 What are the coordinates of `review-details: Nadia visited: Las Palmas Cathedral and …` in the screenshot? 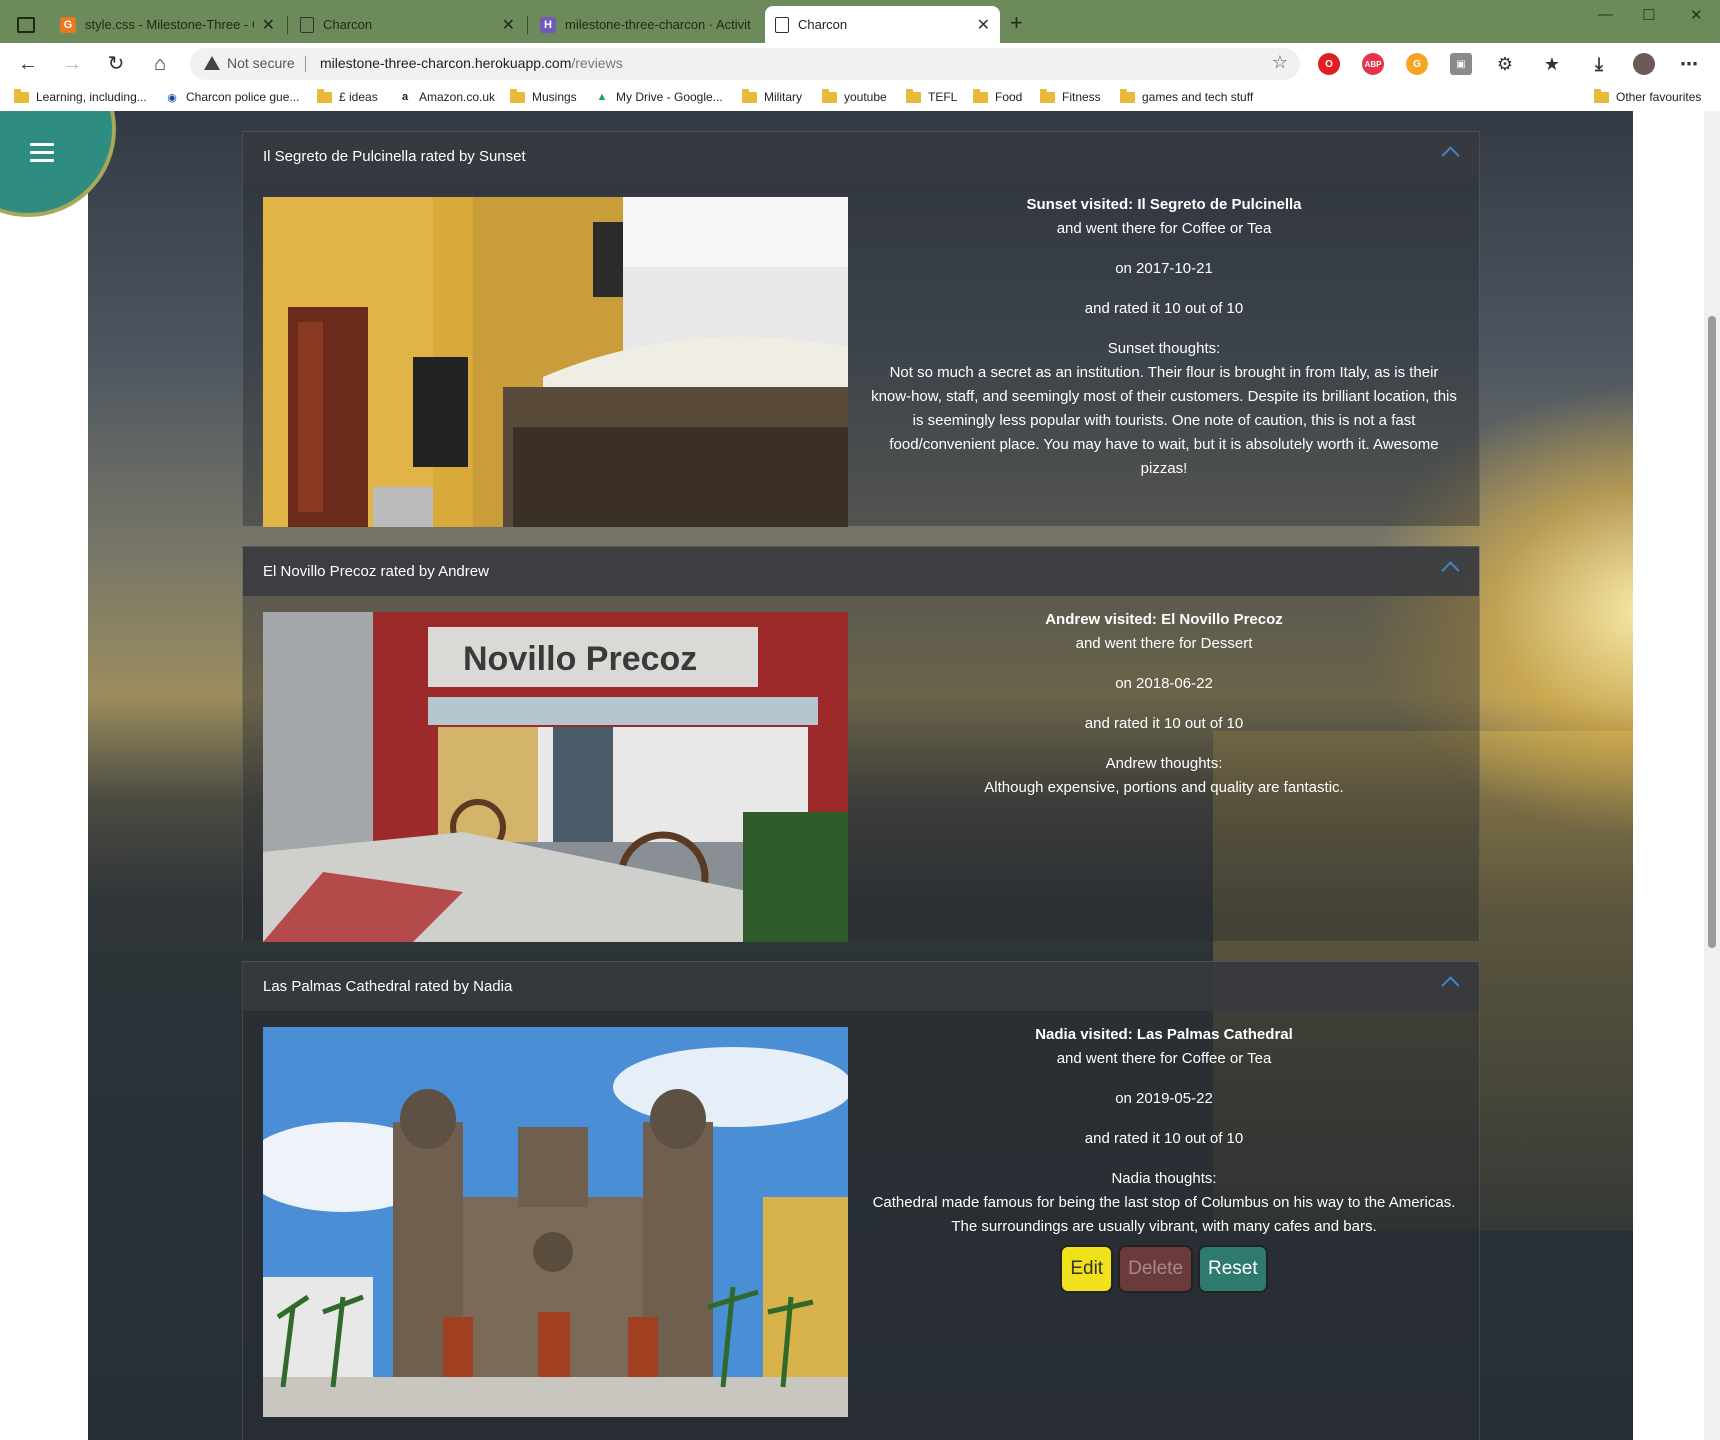 It's located at (1164, 1158).